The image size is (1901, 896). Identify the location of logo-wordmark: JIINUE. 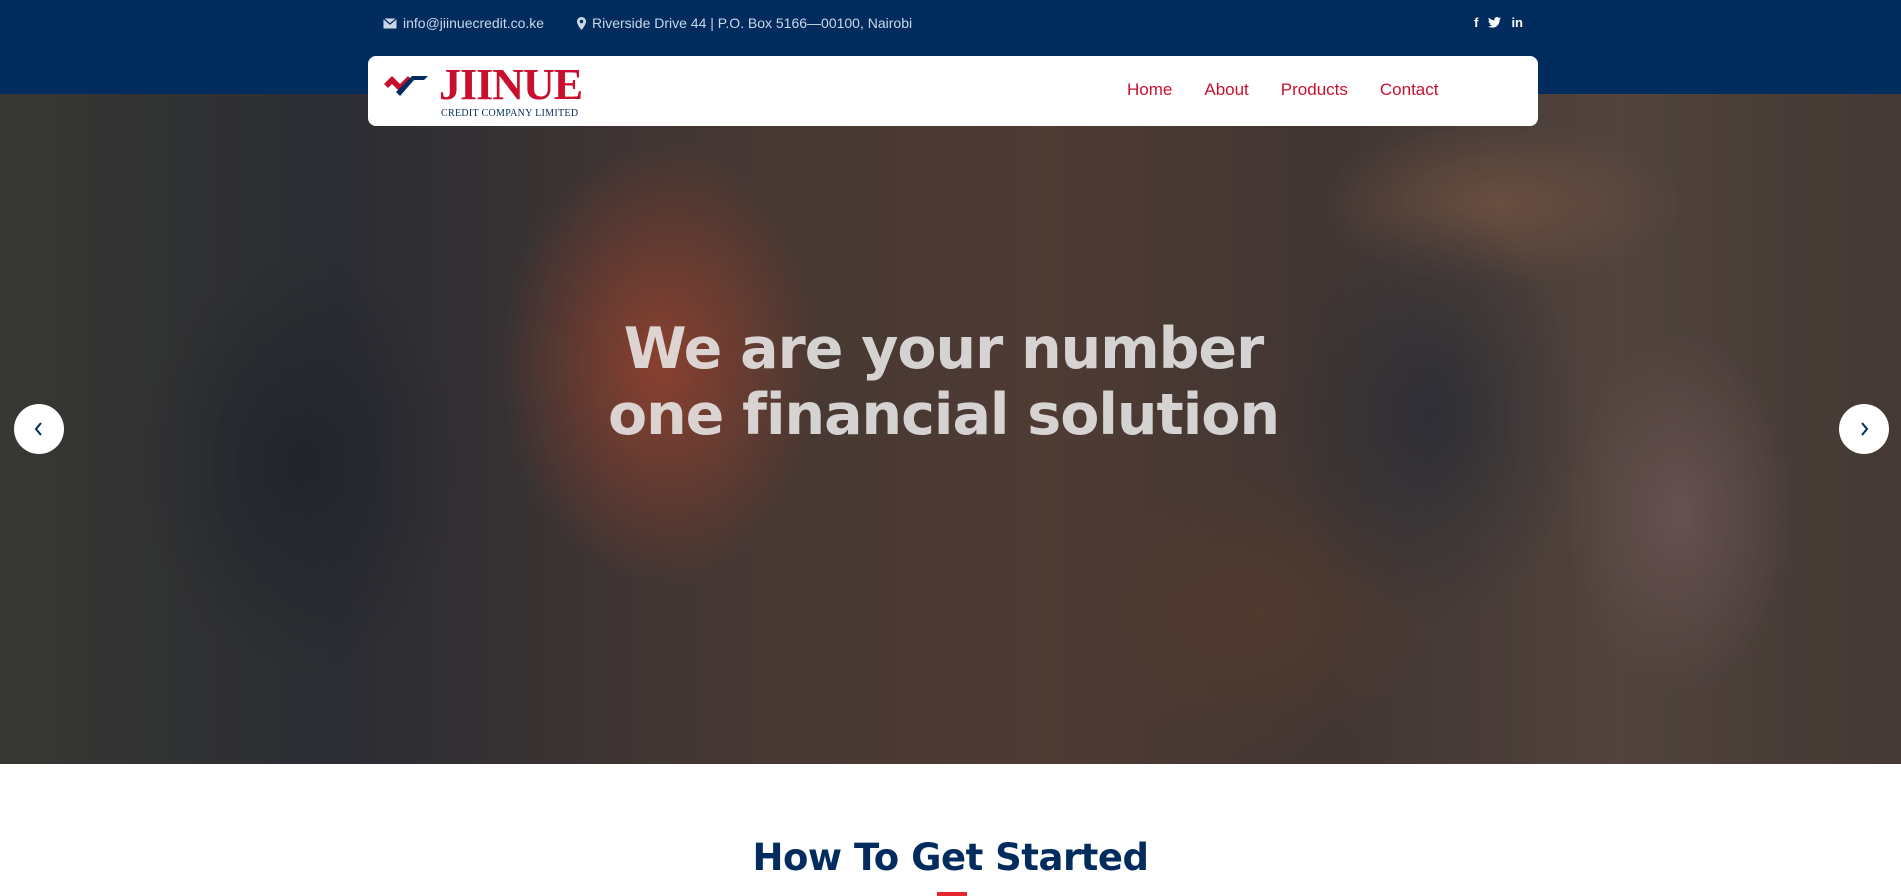
(511, 84).